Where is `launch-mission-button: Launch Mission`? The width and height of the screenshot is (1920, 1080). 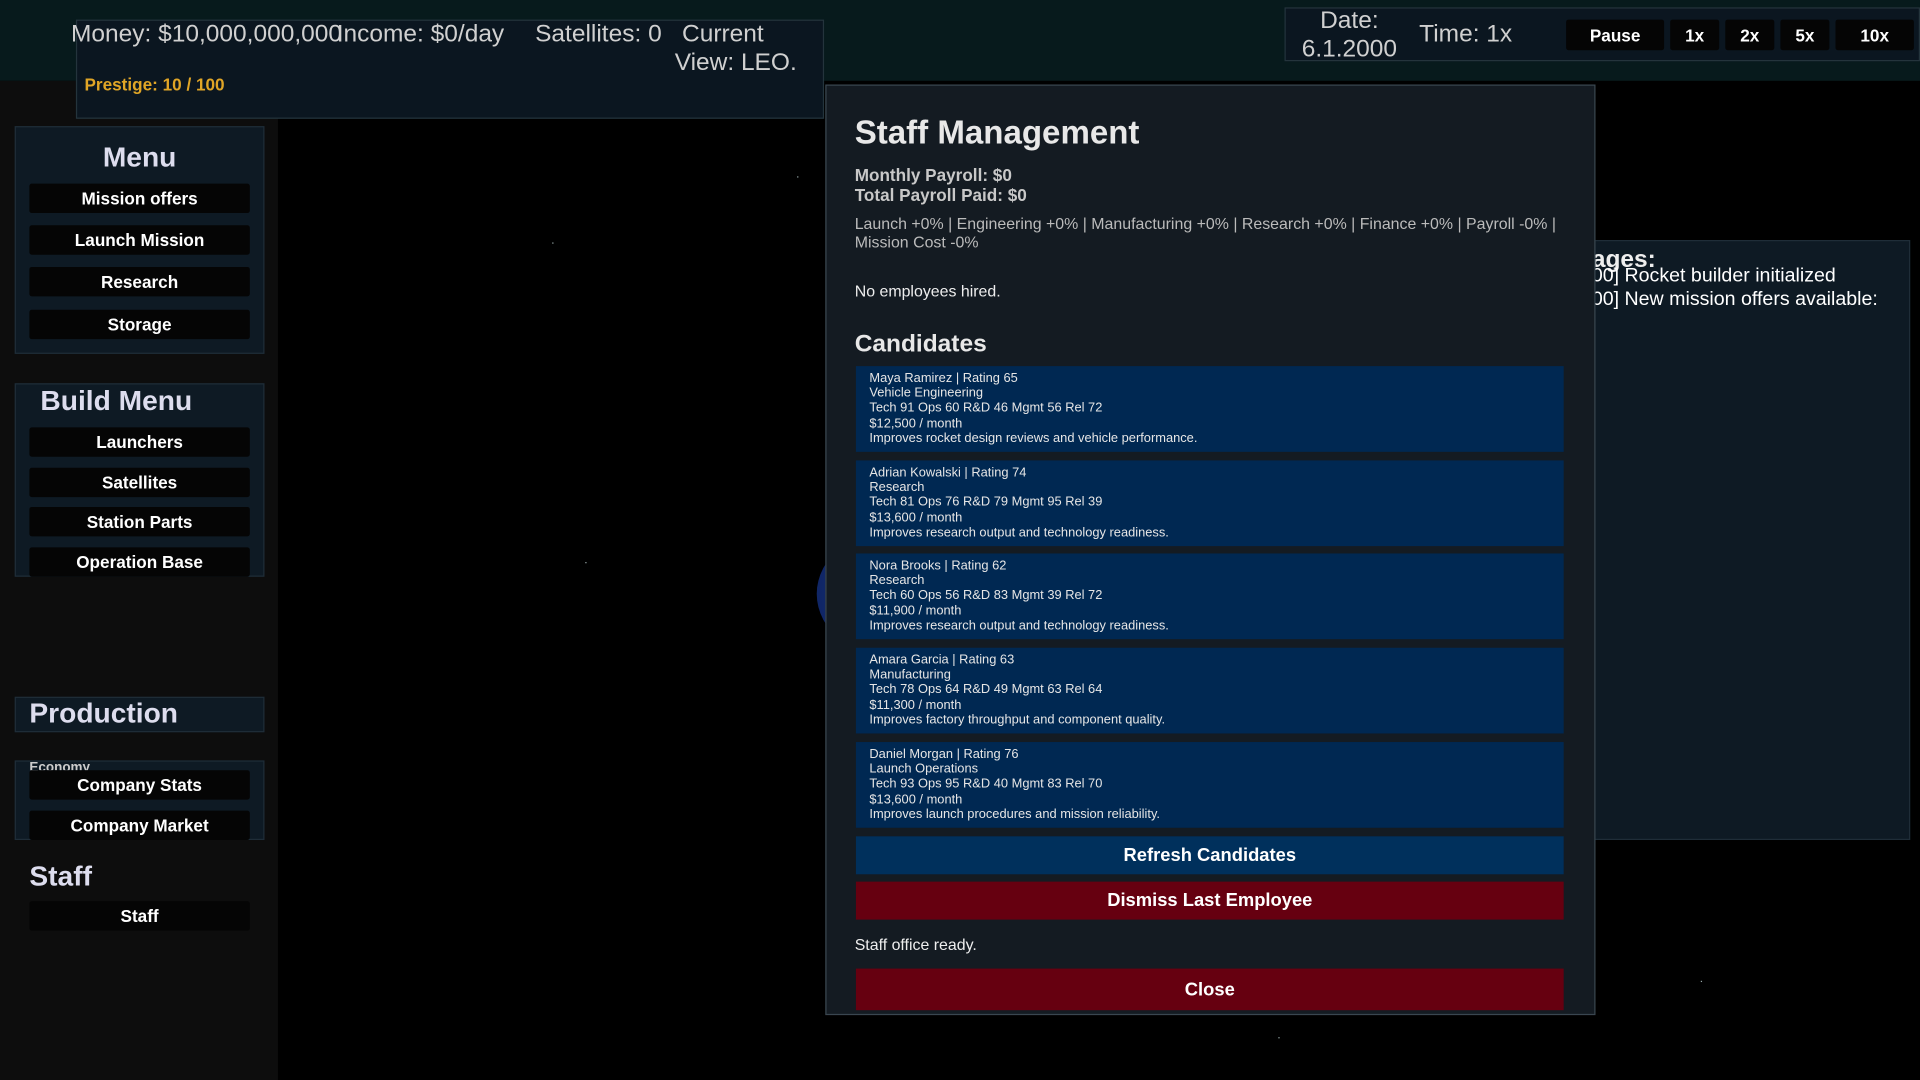 launch-mission-button: Launch Mission is located at coordinates (139, 240).